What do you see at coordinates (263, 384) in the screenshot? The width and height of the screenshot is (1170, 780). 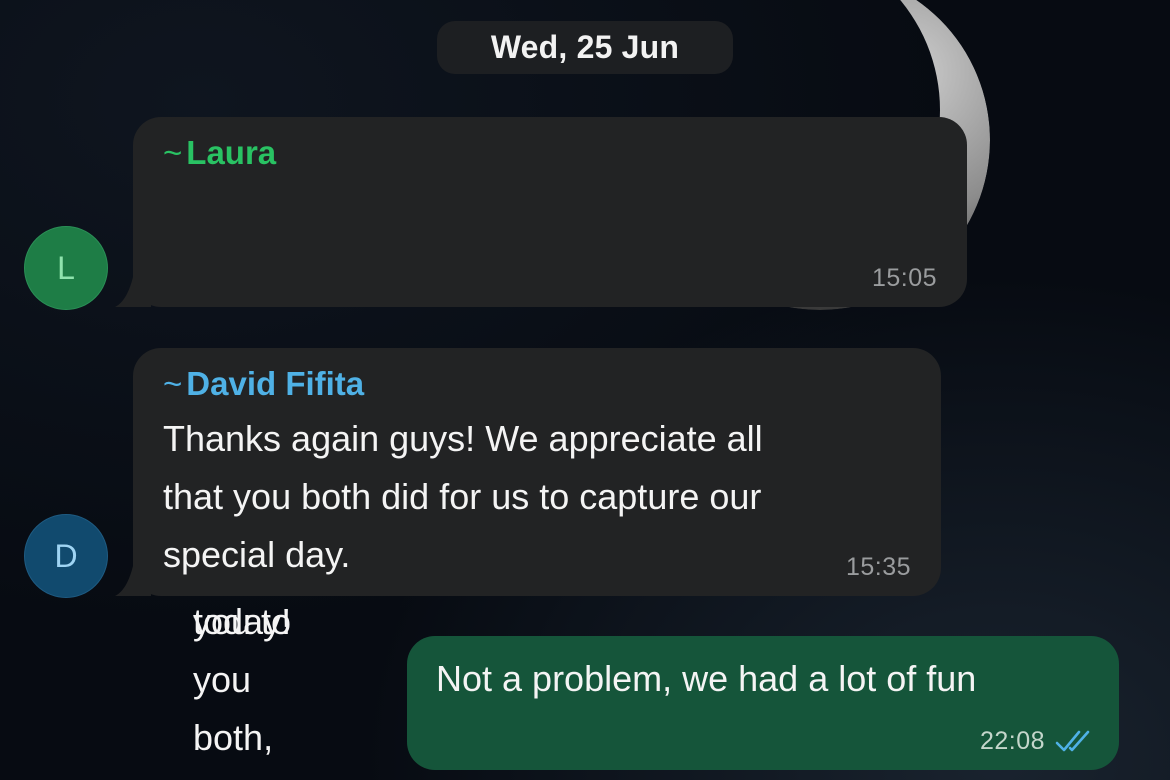 I see `sender-name: ~ David Fifita` at bounding box center [263, 384].